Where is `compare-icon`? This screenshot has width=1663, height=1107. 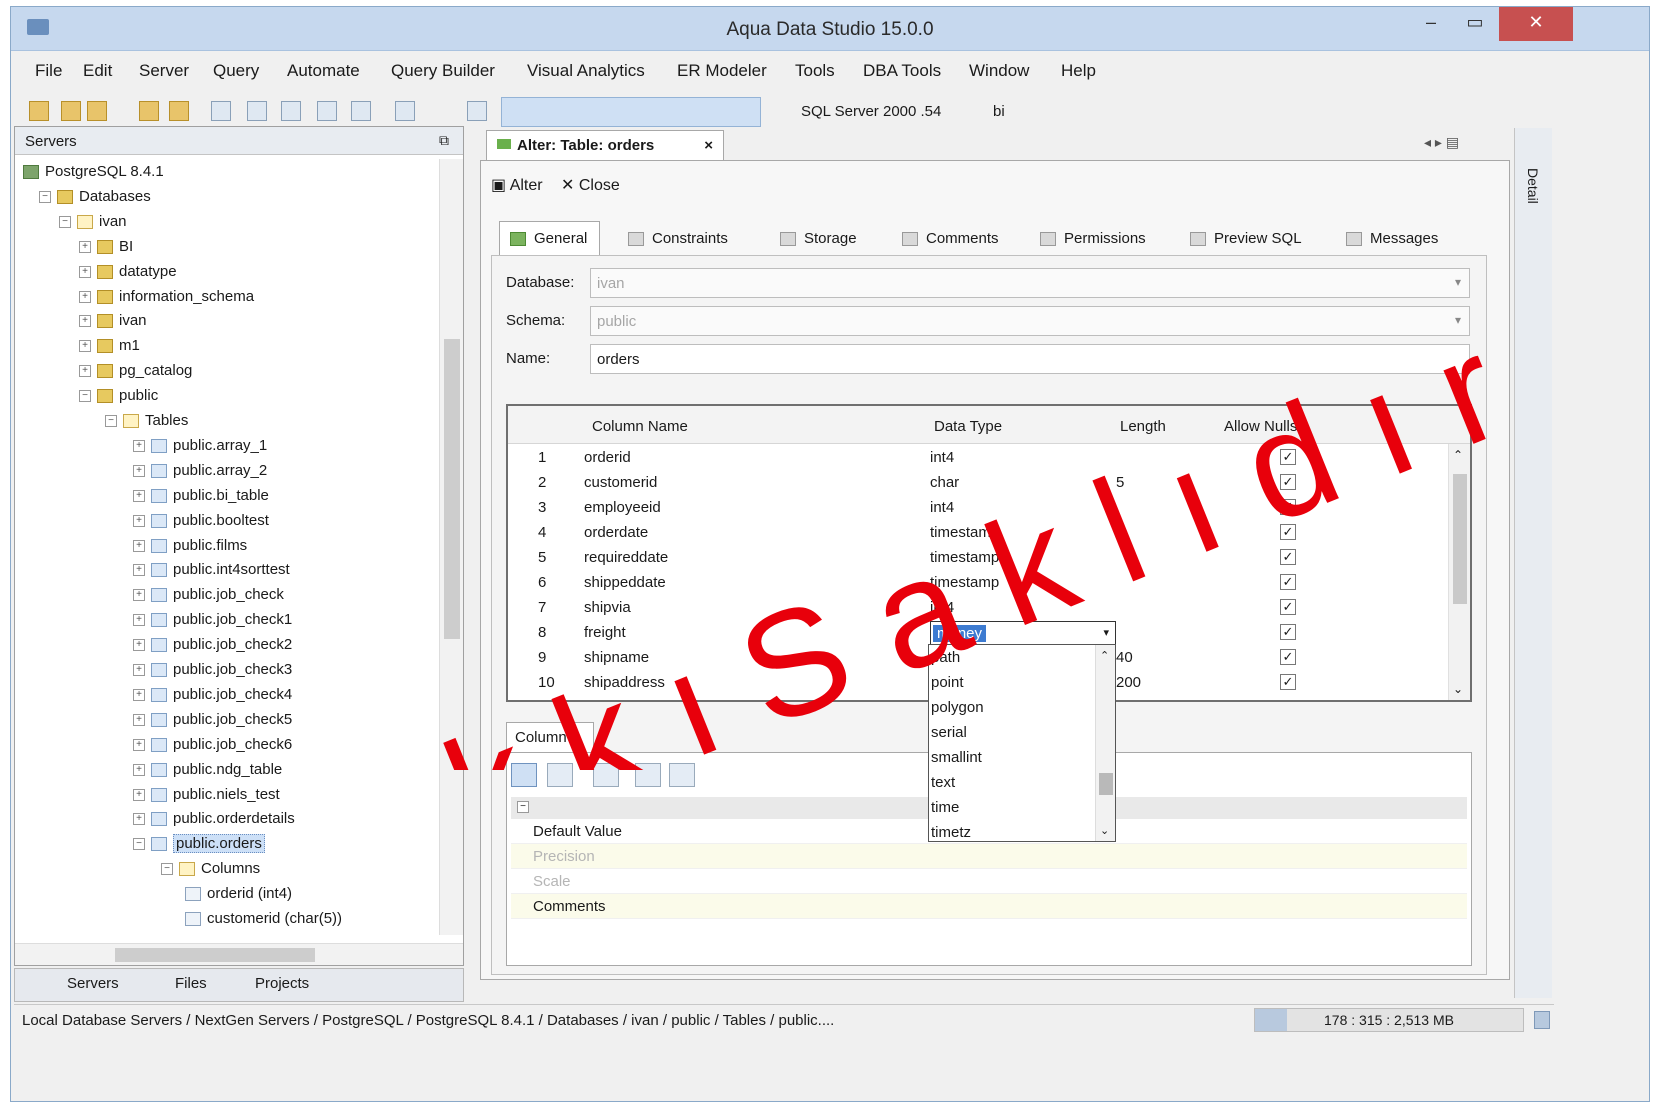 compare-icon is located at coordinates (327, 111).